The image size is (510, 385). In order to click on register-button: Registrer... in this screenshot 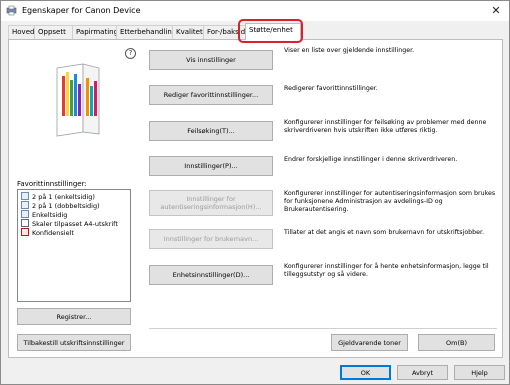, I will do `click(74, 316)`.